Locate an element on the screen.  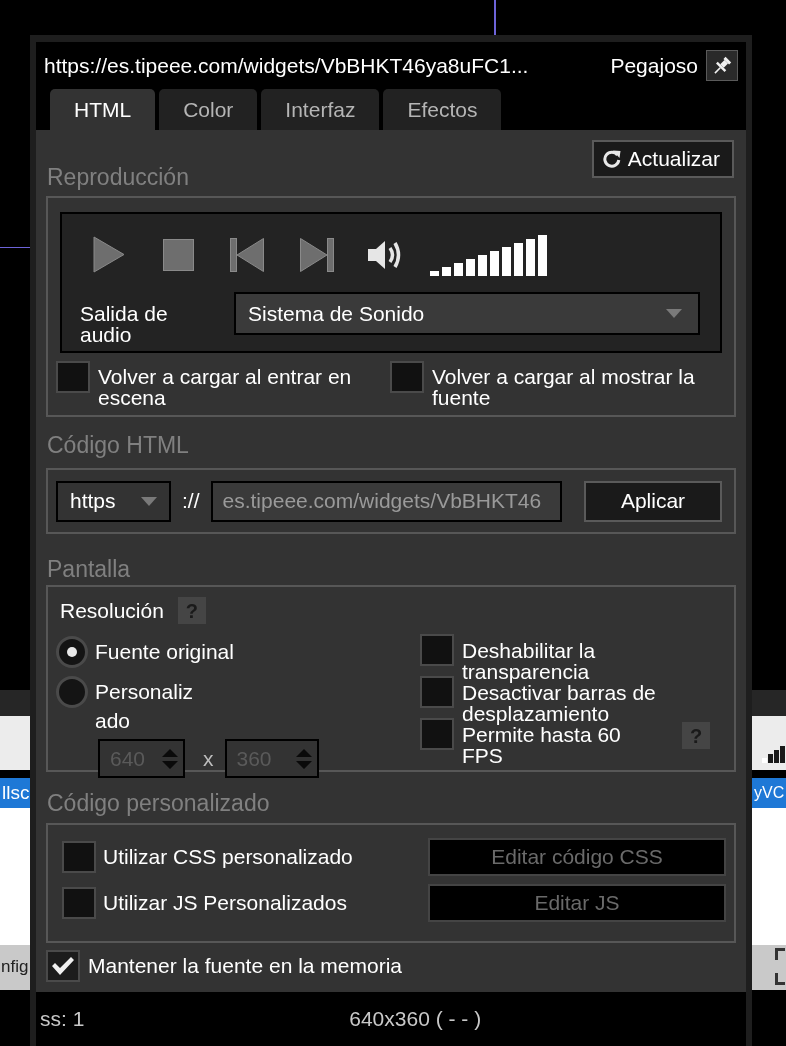
status-text: 640x360 ( - - ) is located at coordinates (415, 1019).